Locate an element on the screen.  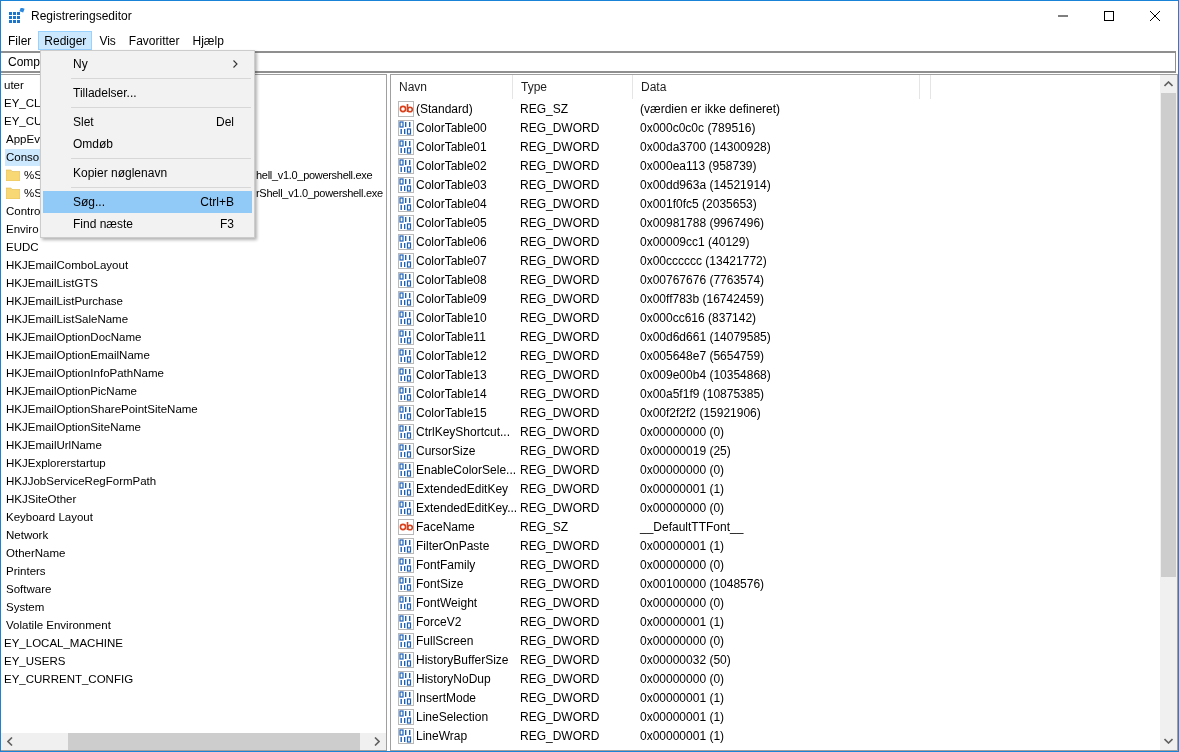
tree-item: EY_USERS is located at coordinates (35, 661).